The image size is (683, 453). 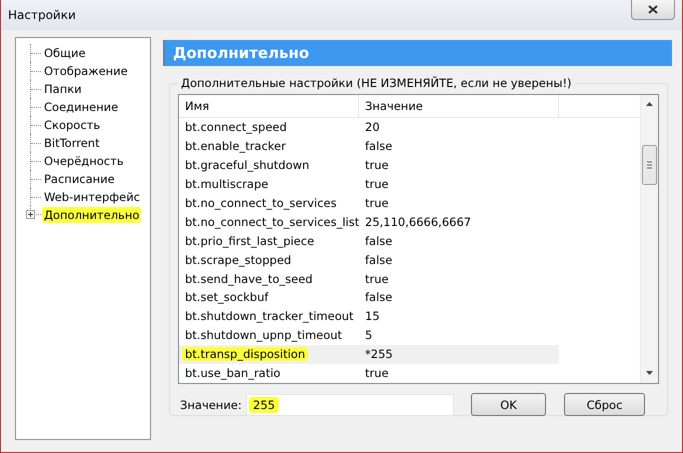 I want to click on setting-name: bt.send_have_to_seed, so click(x=249, y=279).